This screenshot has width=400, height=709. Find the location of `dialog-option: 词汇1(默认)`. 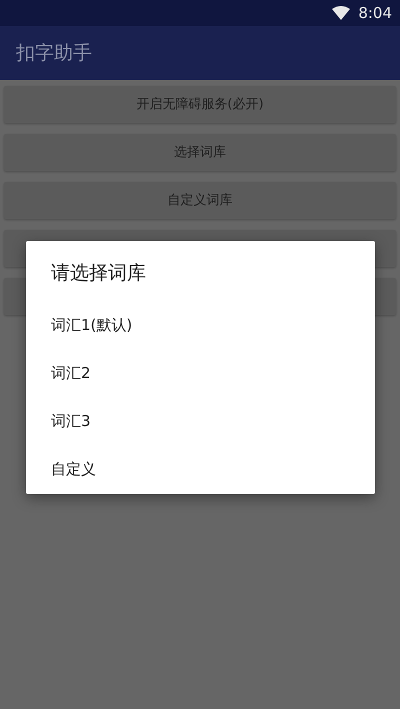

dialog-option: 词汇1(默认) is located at coordinates (91, 325).